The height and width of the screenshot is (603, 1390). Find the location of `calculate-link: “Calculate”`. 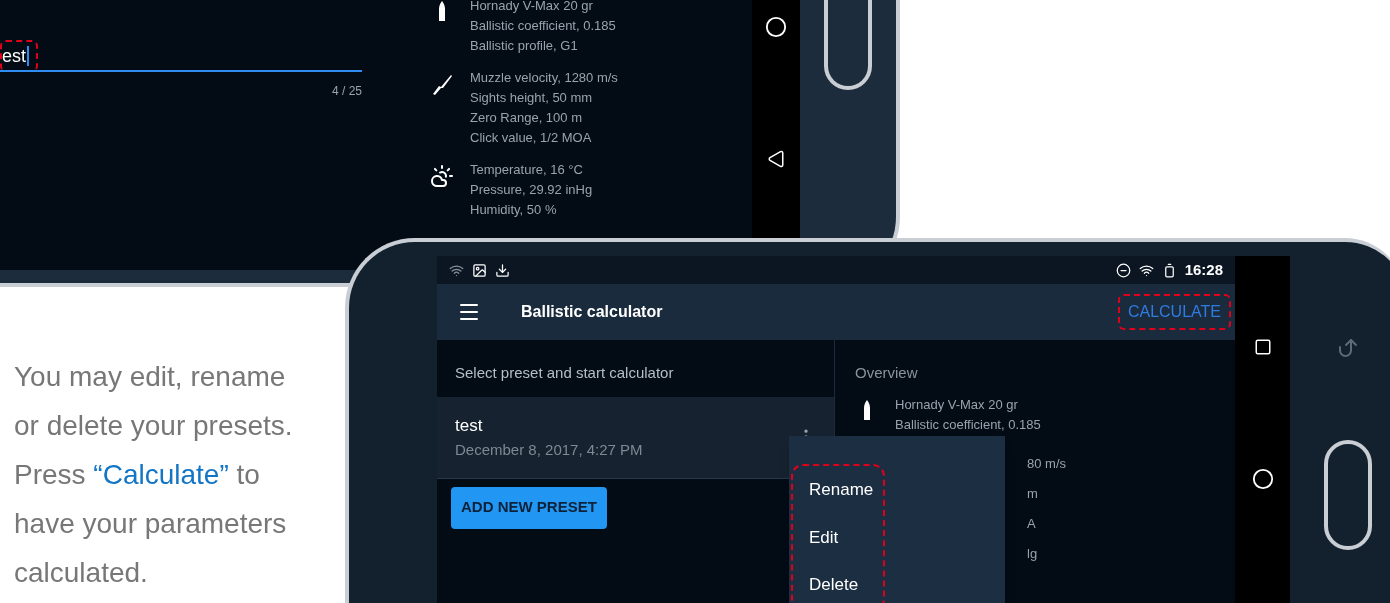

calculate-link: “Calculate” is located at coordinates (161, 474).